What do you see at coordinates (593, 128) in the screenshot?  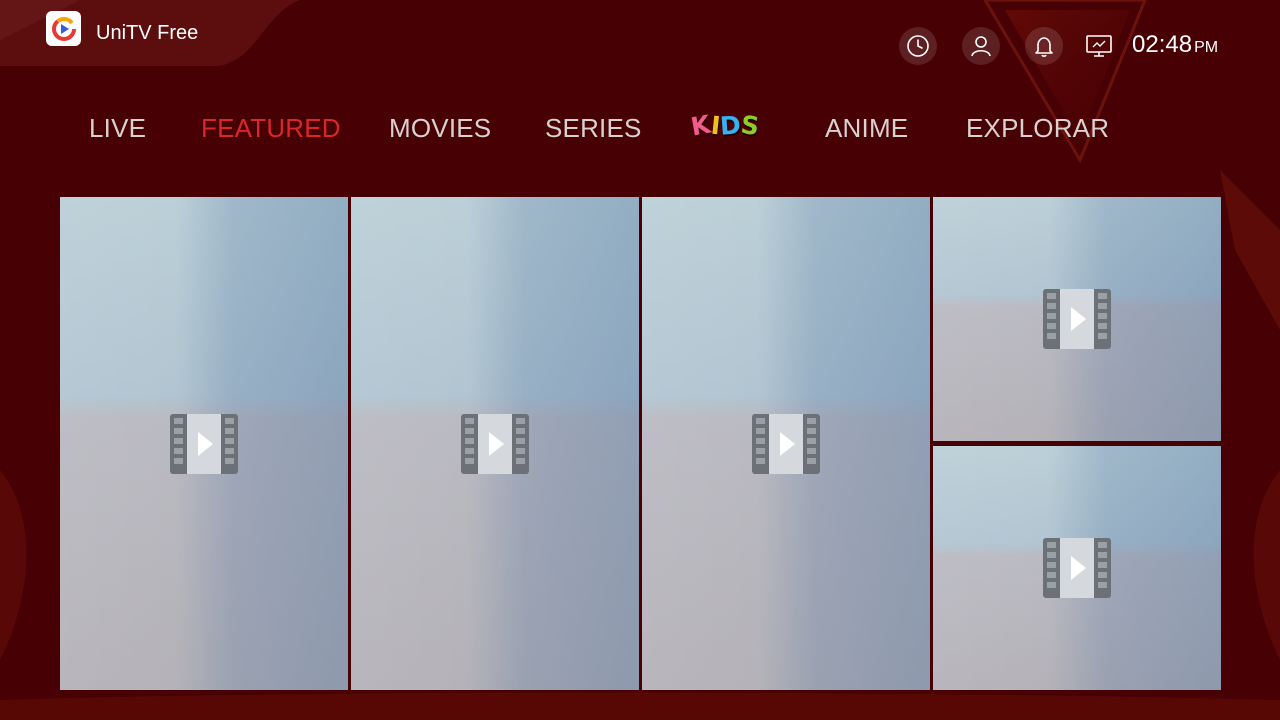 I see `tab-series: SERIES` at bounding box center [593, 128].